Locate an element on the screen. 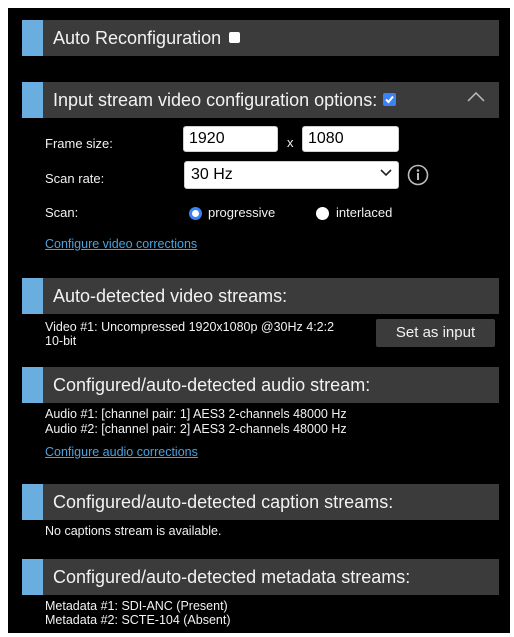 The width and height of the screenshot is (514, 637). configure-video-corrections-link: Configure video corrections is located at coordinates (121, 244).